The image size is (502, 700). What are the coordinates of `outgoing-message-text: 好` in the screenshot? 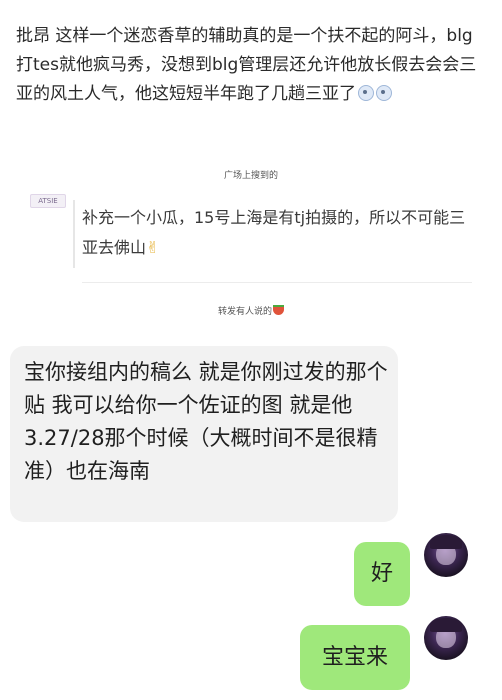 It's located at (381, 573).